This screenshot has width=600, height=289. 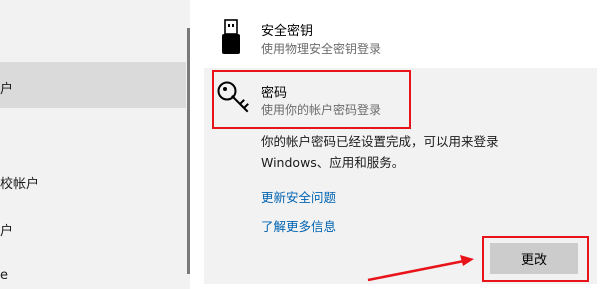 I want to click on sidebar-item-more: e, so click(x=93, y=272).